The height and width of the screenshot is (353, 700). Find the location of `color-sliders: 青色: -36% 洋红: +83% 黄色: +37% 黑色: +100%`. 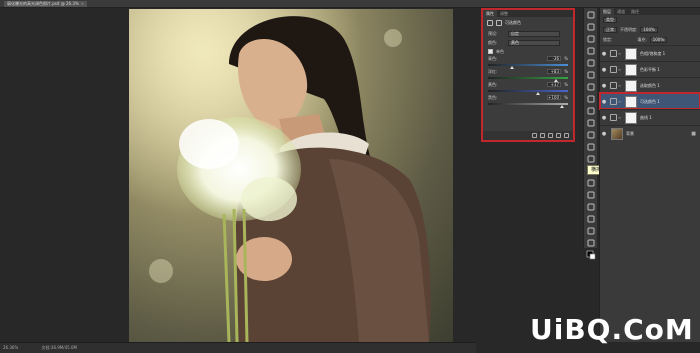

color-sliders: 青色: -36% 洋红: +83% 黄色: +37% 黑色: +100% is located at coordinates (528, 82).